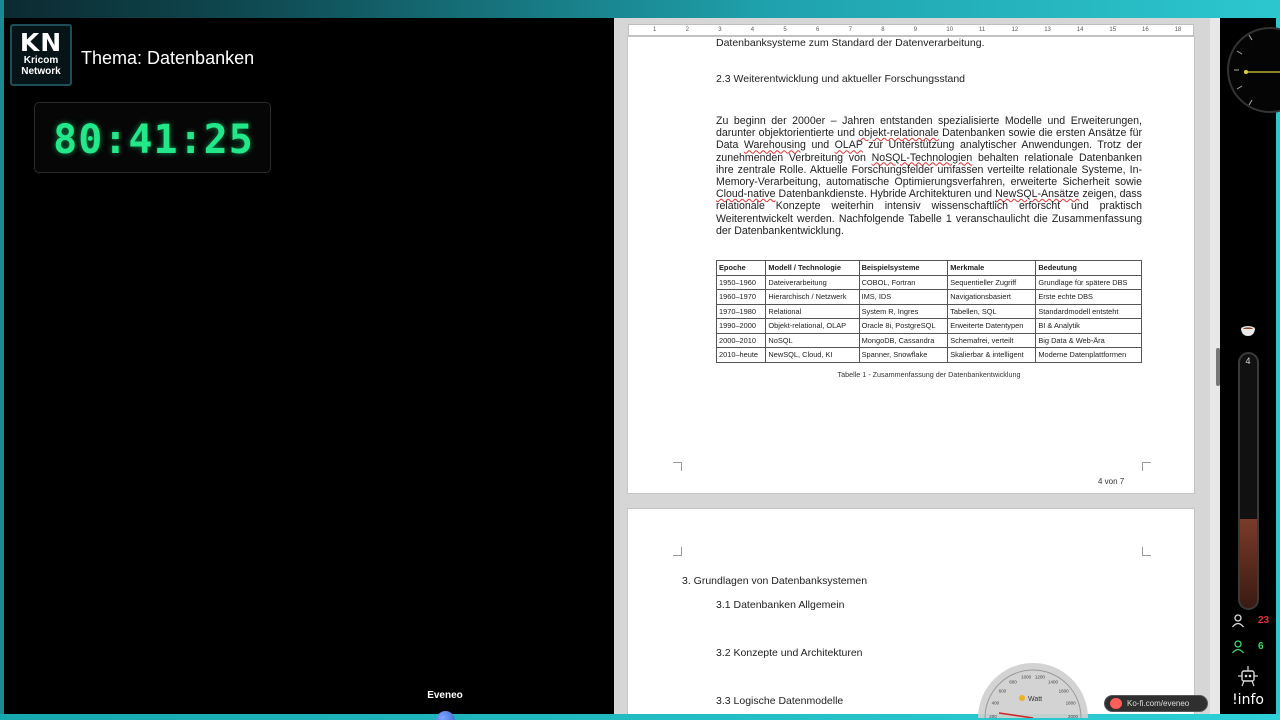 The image size is (1280, 720). What do you see at coordinates (1248, 481) in the screenshot?
I see `progress-thermometer` at bounding box center [1248, 481].